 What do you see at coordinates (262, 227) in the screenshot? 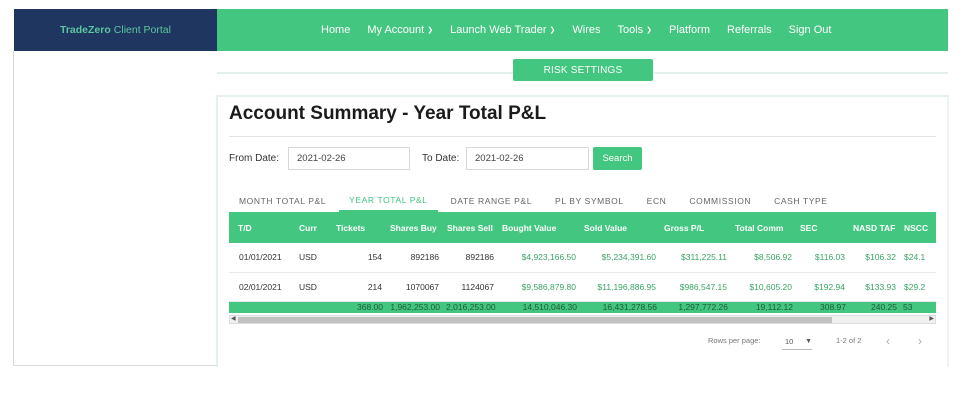
I see `col-header: T/D` at bounding box center [262, 227].